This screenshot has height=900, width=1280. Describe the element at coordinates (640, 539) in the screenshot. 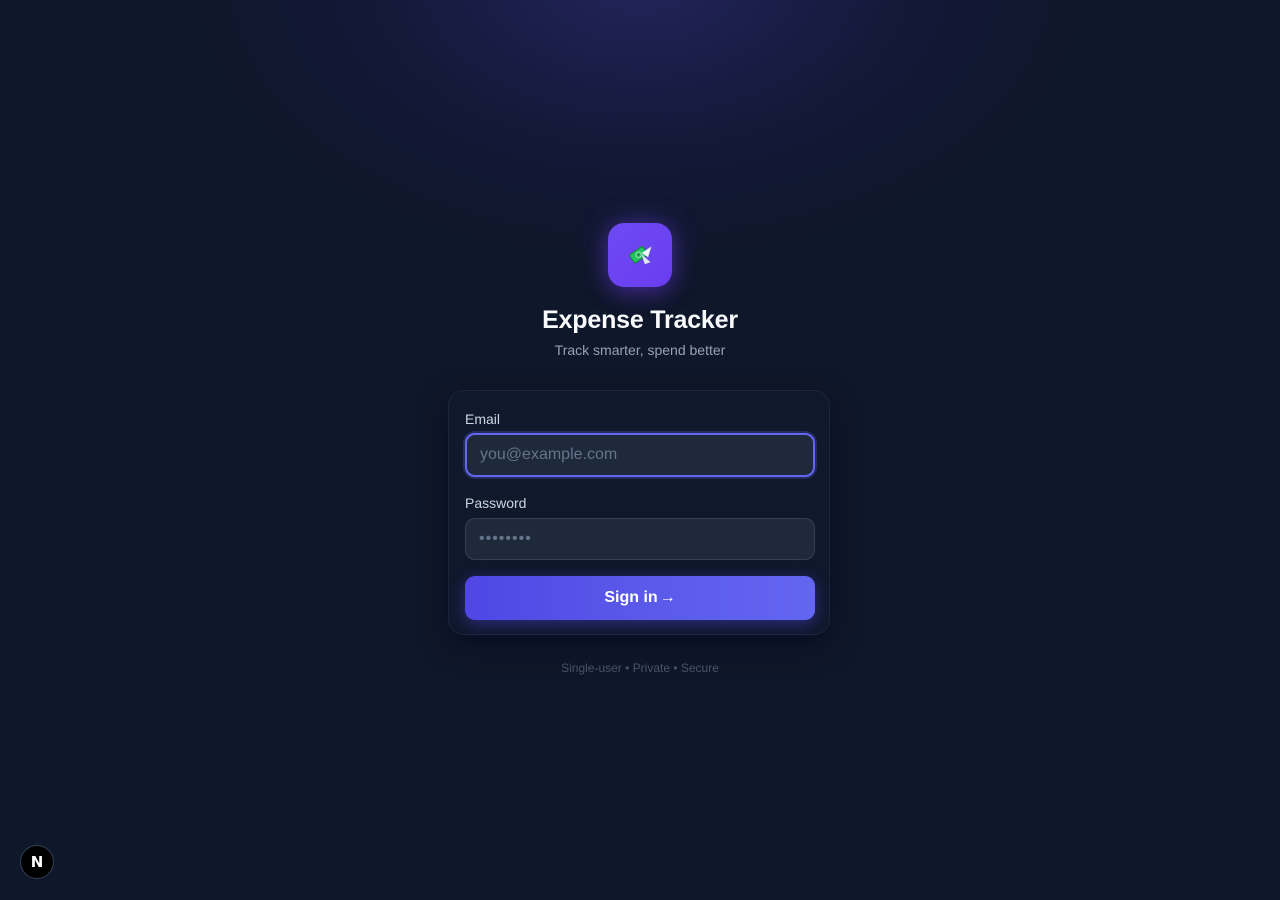

I see `password-input` at that location.